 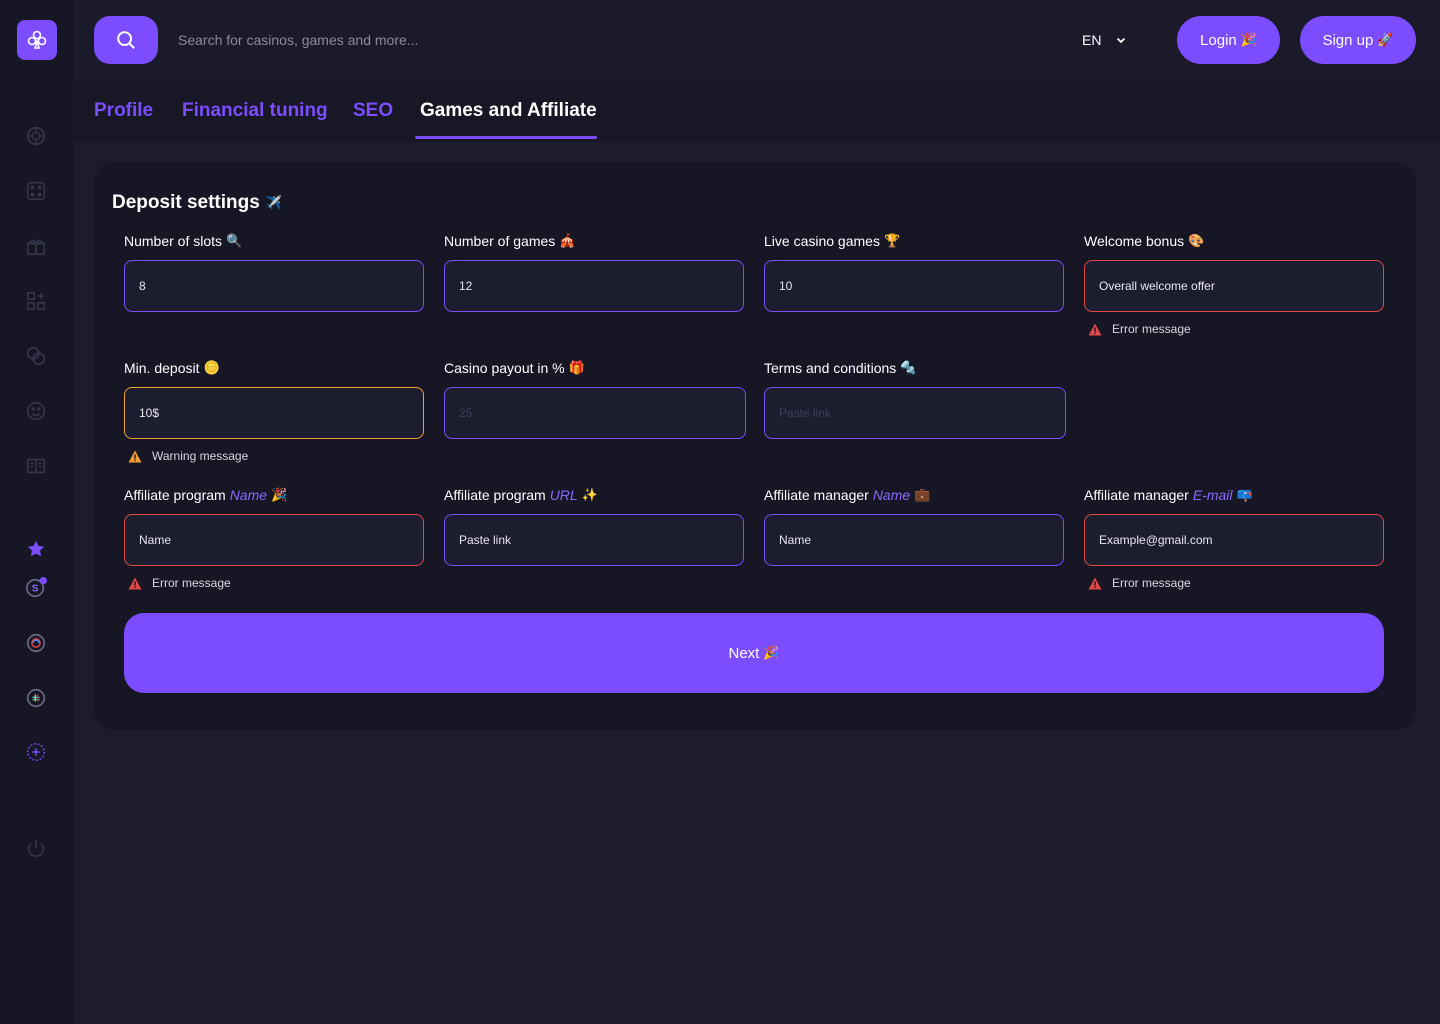 I want to click on field-label: Terms and conditions 🔩, so click(x=915, y=368).